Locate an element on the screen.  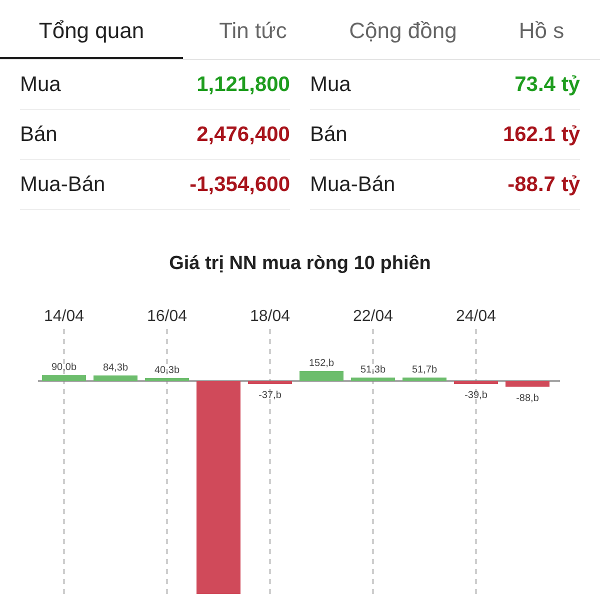
row-value: 73.4 tỷ is located at coordinates (547, 85).